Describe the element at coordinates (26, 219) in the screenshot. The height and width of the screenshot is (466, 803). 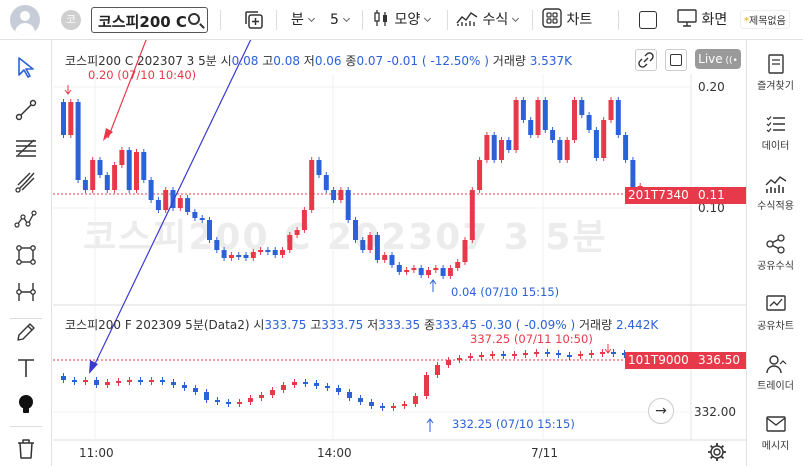
I see `wave-pattern-icon` at that location.